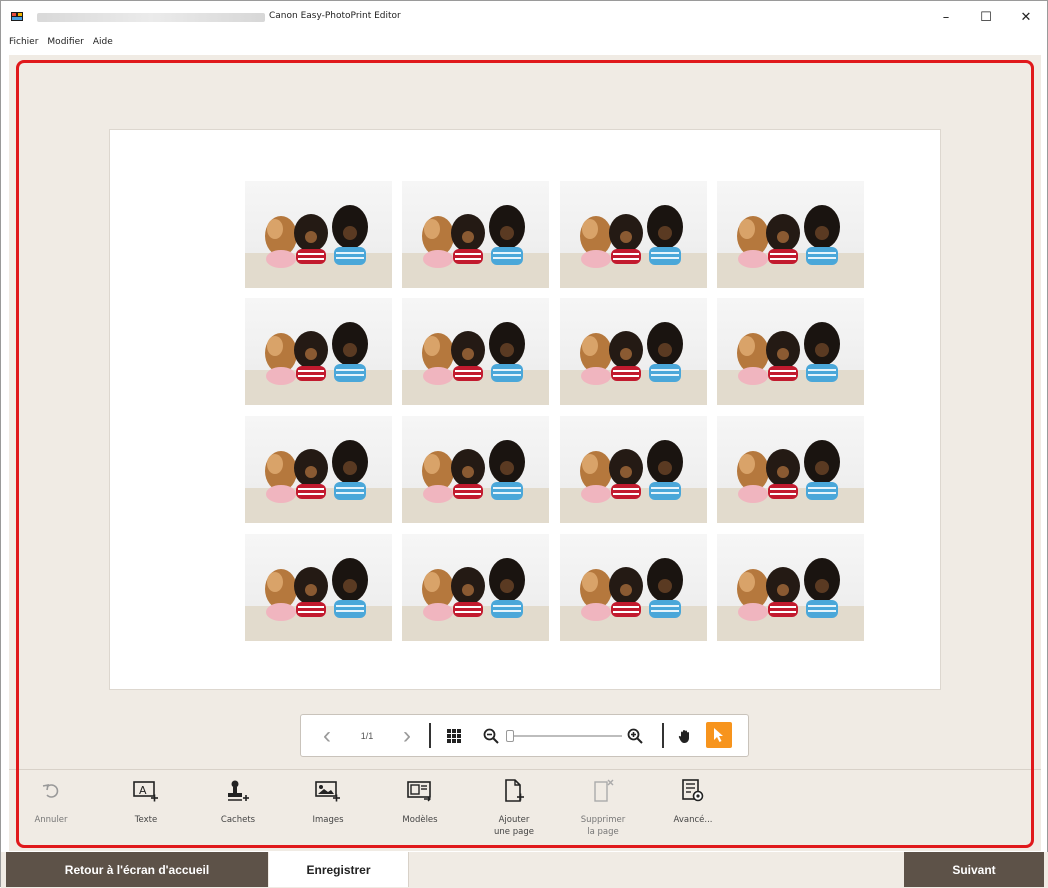 This screenshot has width=1048, height=888. I want to click on zoom-slider-line, so click(564, 735).